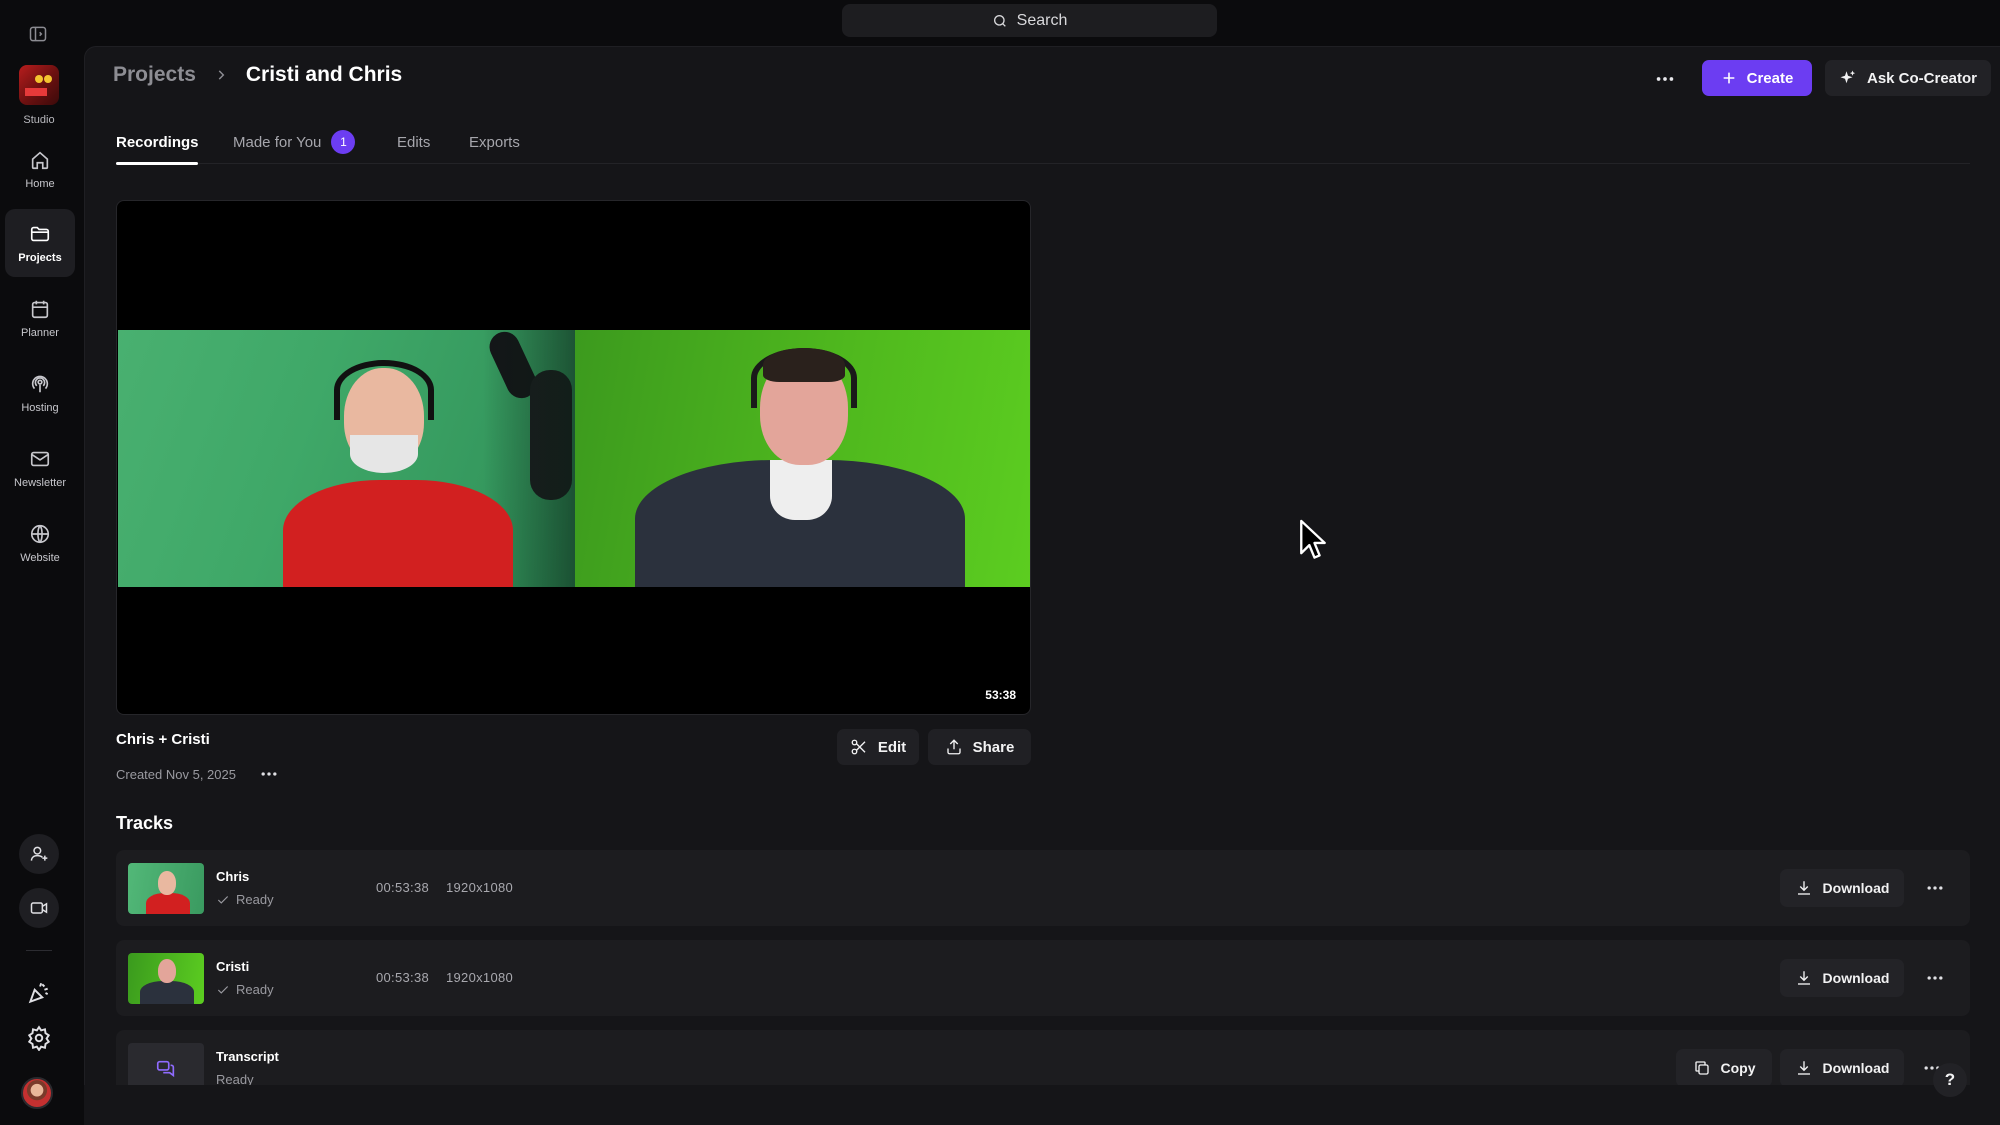 This screenshot has width=2000, height=1125. Describe the element at coordinates (40, 257) in the screenshot. I see `sidebar-item-label: Projects` at that location.